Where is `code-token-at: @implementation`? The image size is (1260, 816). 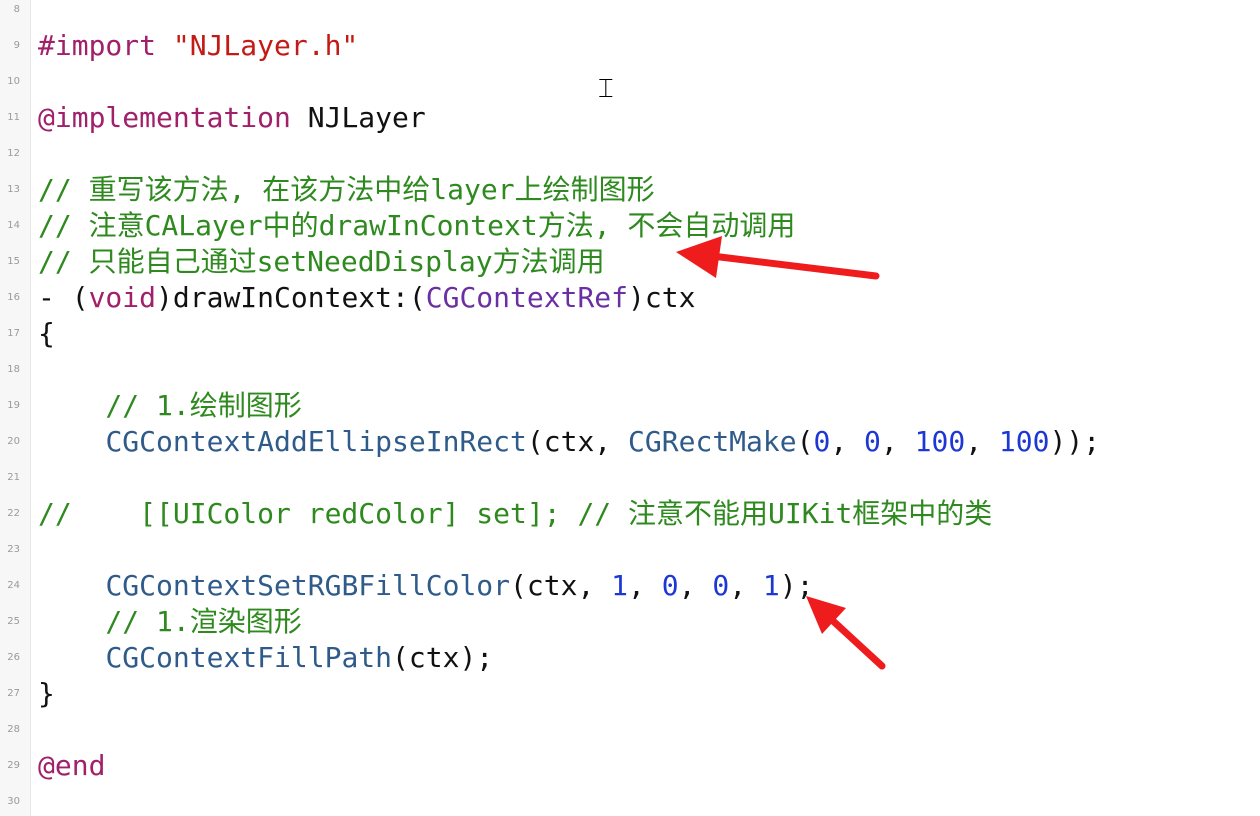
code-token-at: @implementation is located at coordinates (164, 117).